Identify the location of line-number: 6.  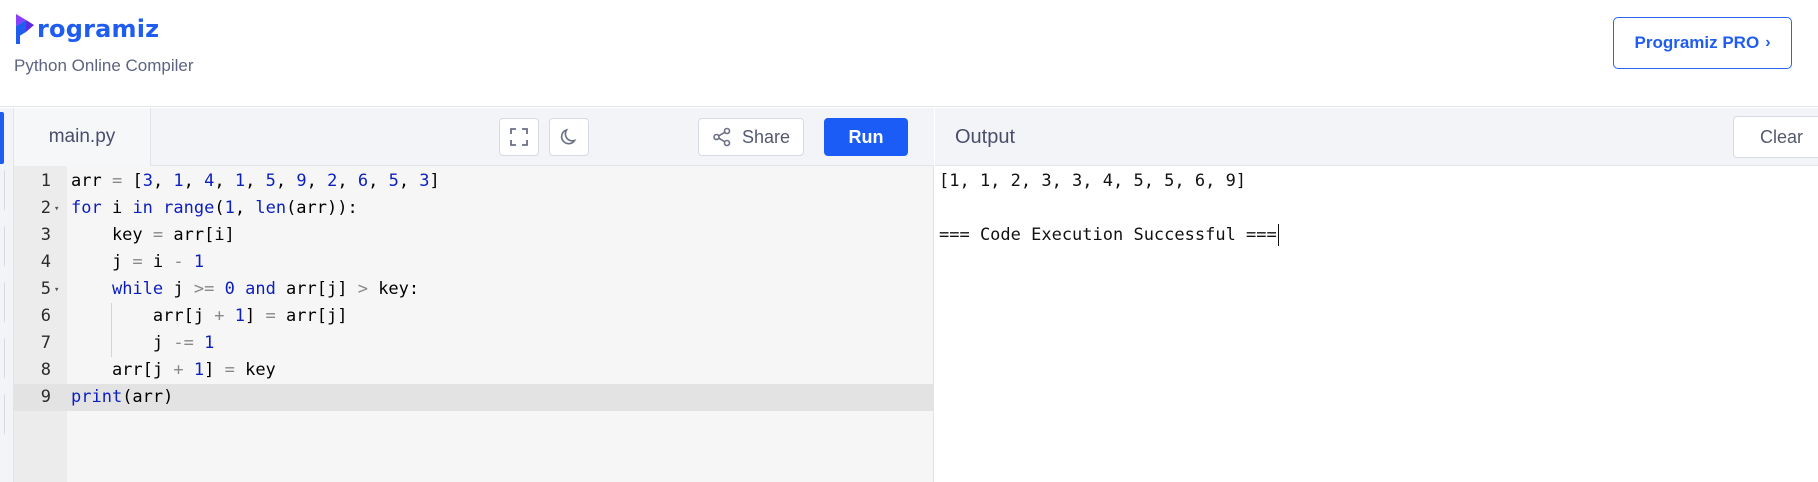
(45, 316).